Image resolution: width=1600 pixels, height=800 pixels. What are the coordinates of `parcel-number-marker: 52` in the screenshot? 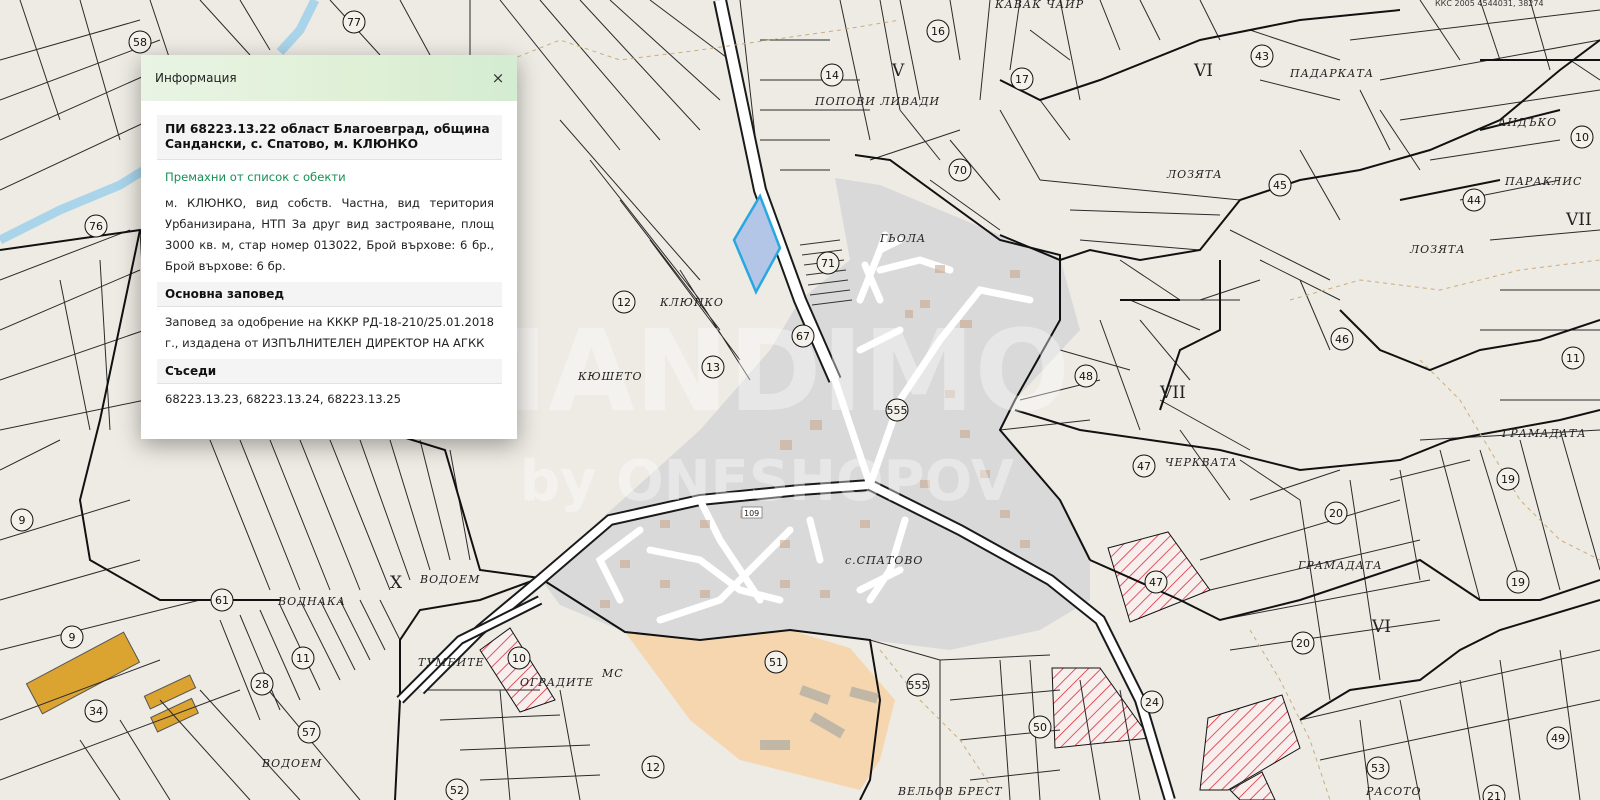 It's located at (457, 789).